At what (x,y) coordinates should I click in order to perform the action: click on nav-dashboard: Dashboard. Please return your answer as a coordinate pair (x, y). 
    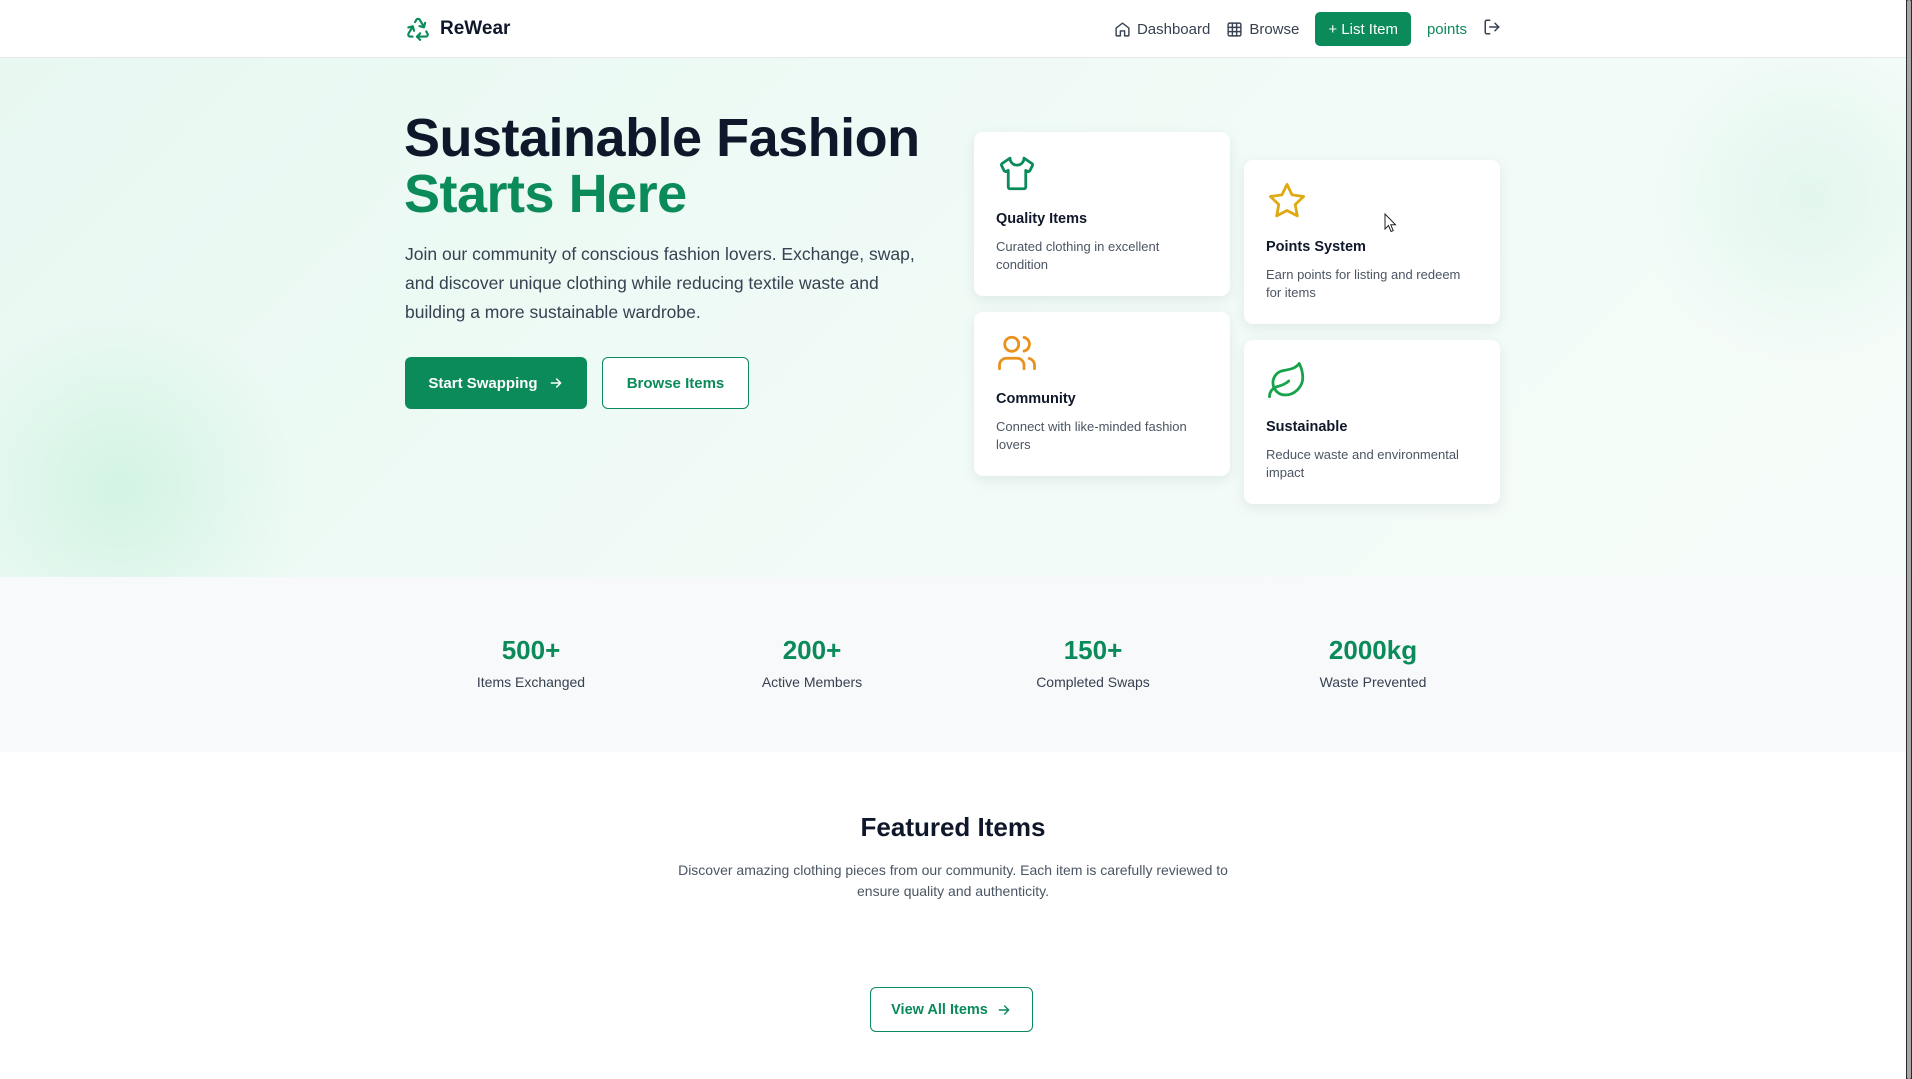
    Looking at the image, I should click on (1162, 29).